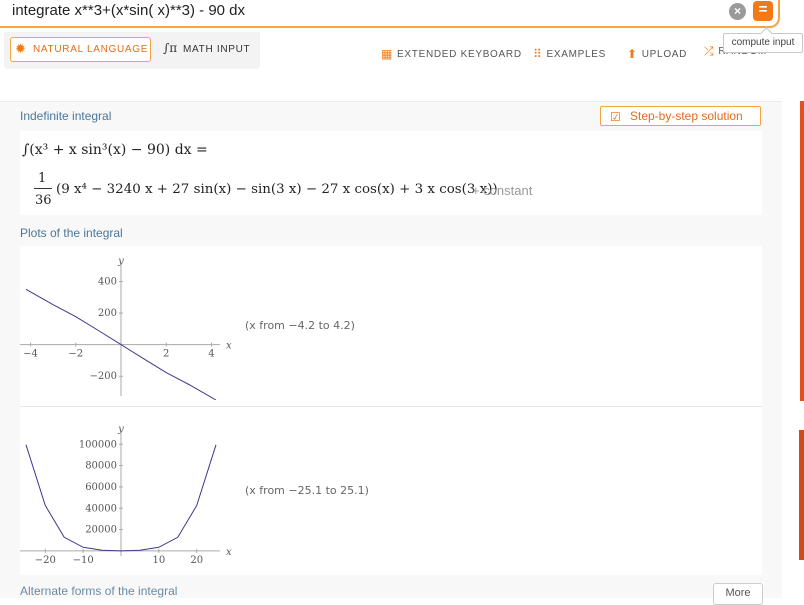 The image size is (804, 605). Describe the element at coordinates (632, 54) in the screenshot. I see `upload-icon: ⬆` at that location.